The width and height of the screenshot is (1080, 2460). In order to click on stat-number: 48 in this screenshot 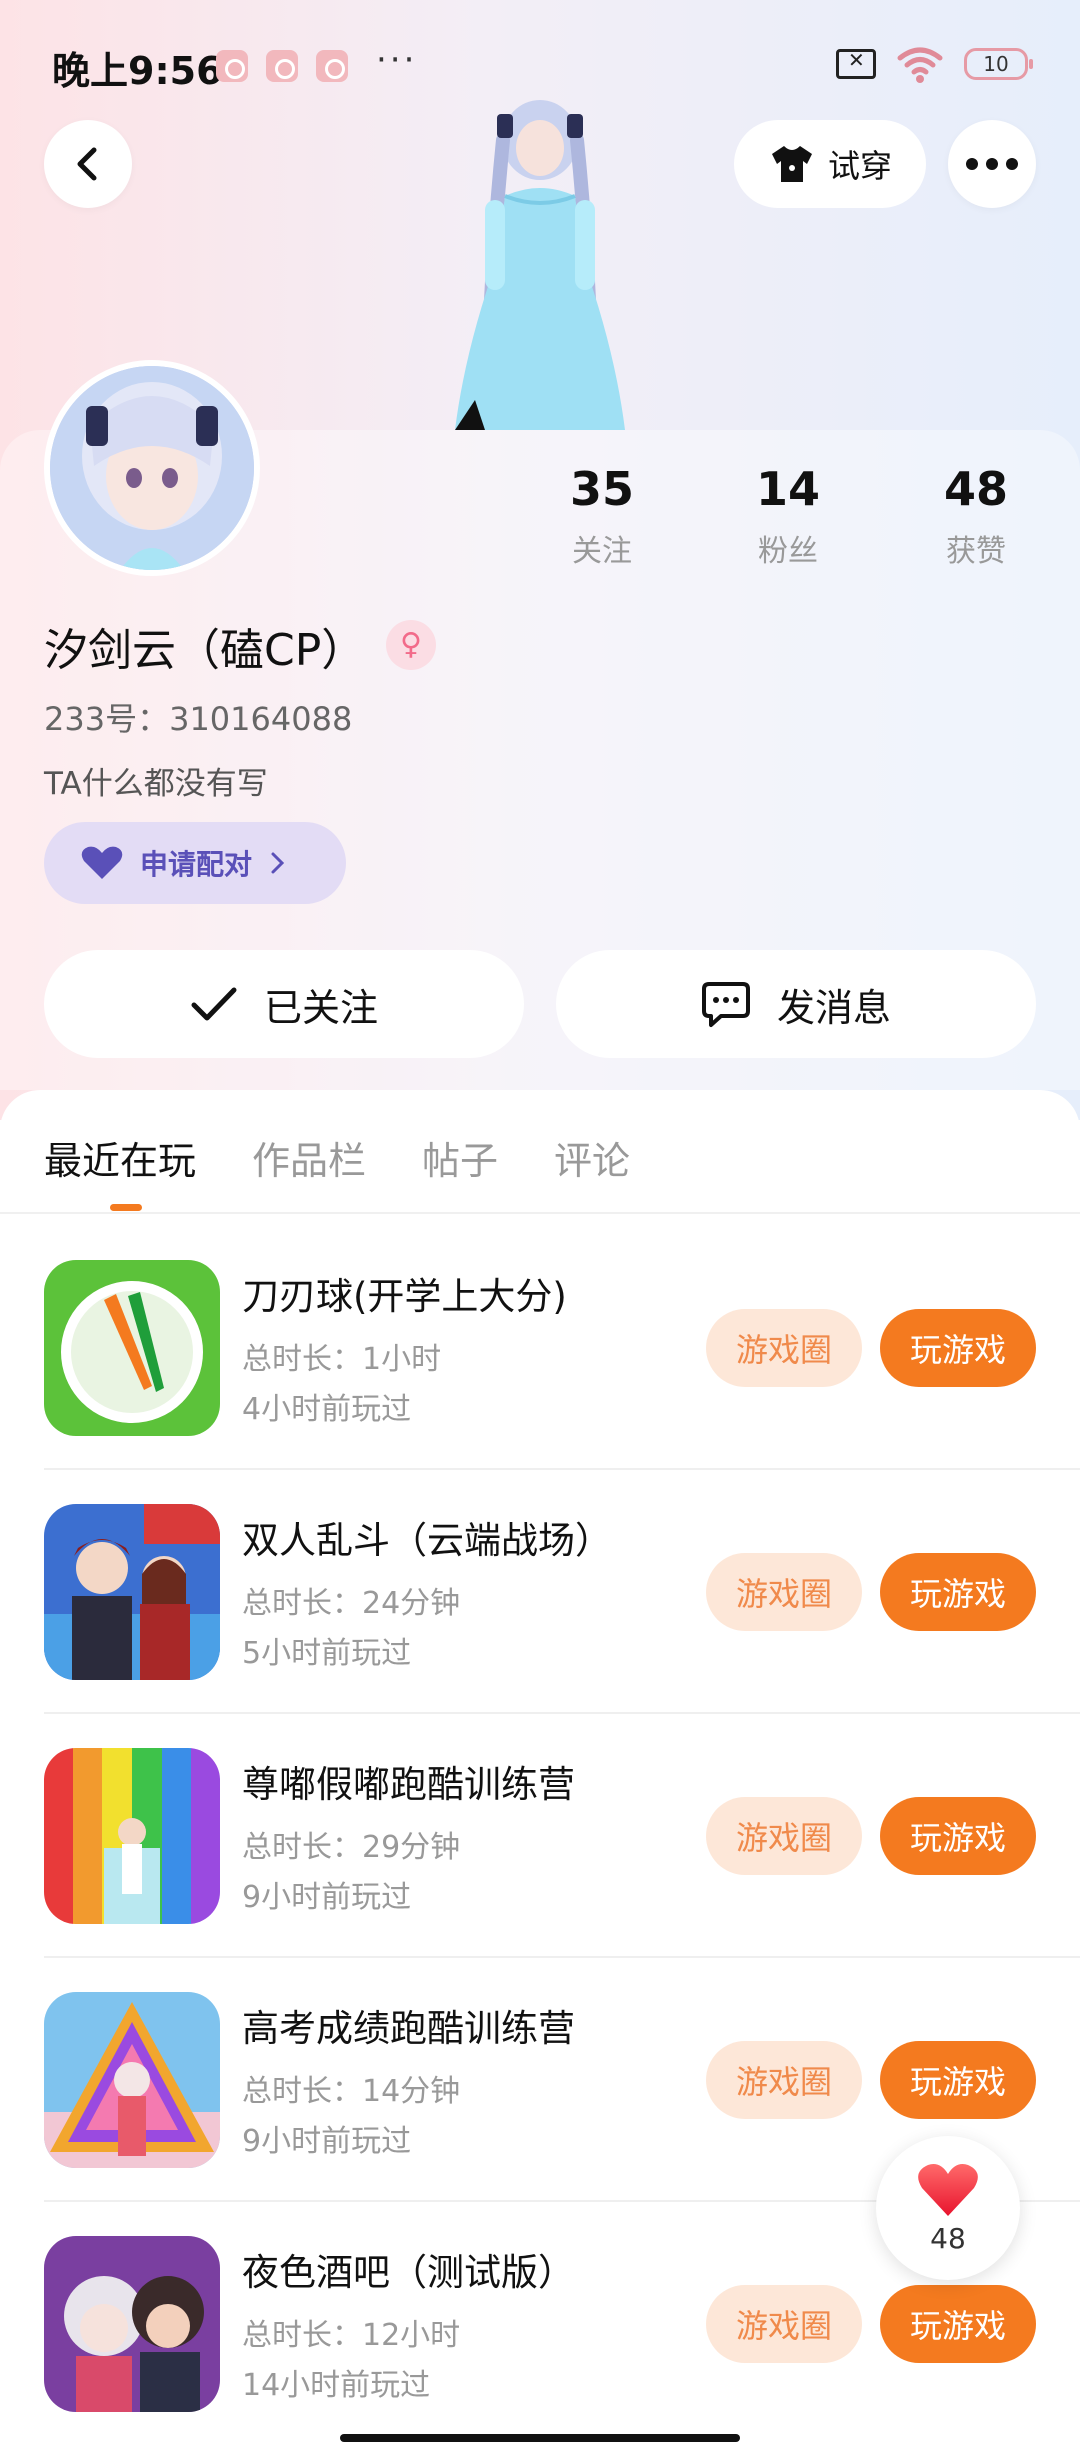, I will do `click(975, 489)`.